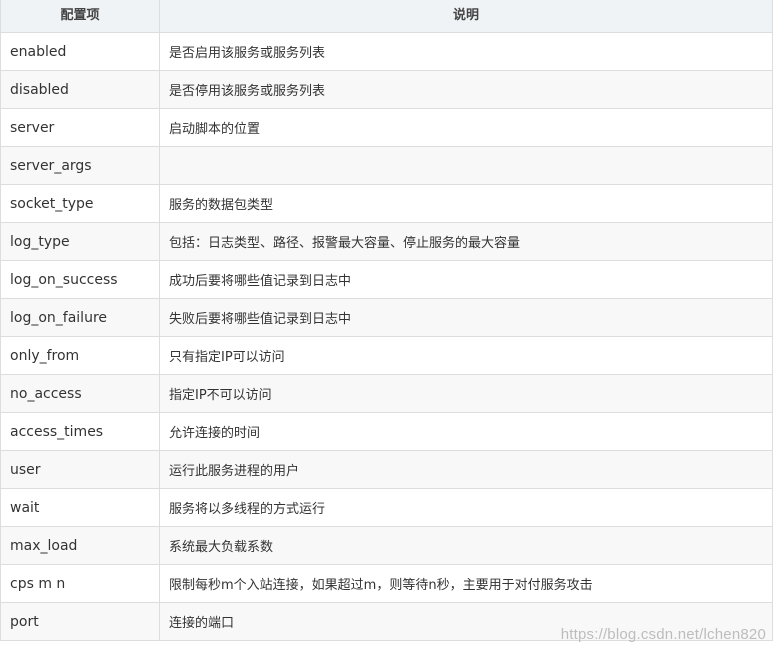 Image resolution: width=774 pixels, height=649 pixels. I want to click on config-desc: 服务将以多线程的方式运行, so click(466, 507).